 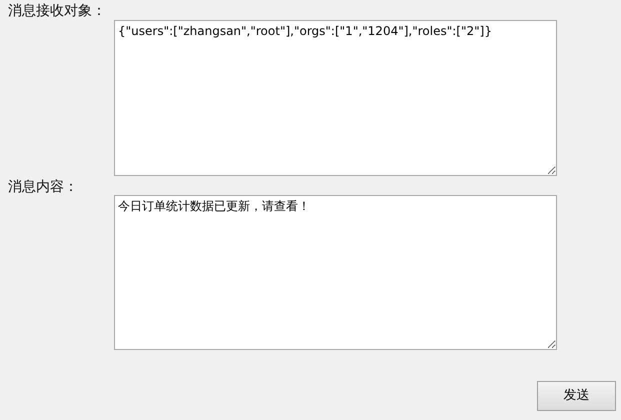 I want to click on send-button: 发送, so click(x=576, y=396).